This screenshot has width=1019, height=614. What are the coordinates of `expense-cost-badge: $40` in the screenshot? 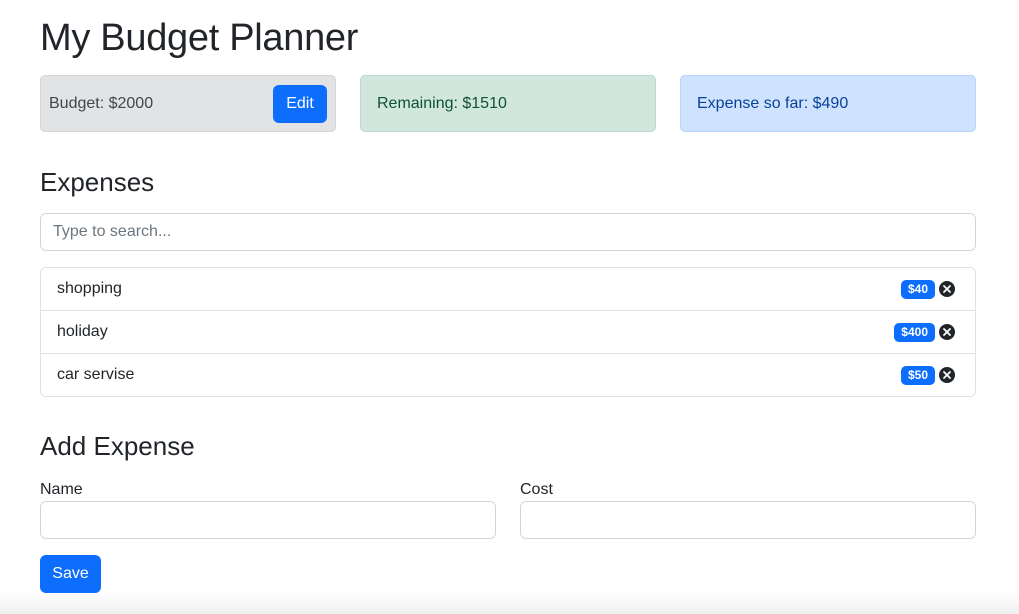 It's located at (917, 289).